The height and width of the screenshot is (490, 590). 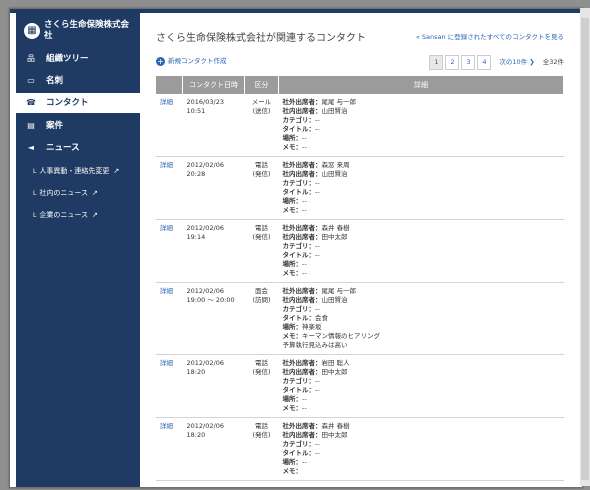 What do you see at coordinates (213, 318) in the screenshot?
I see `contact-datetime: 2012/02/06 19:00 ～ 20:00` at bounding box center [213, 318].